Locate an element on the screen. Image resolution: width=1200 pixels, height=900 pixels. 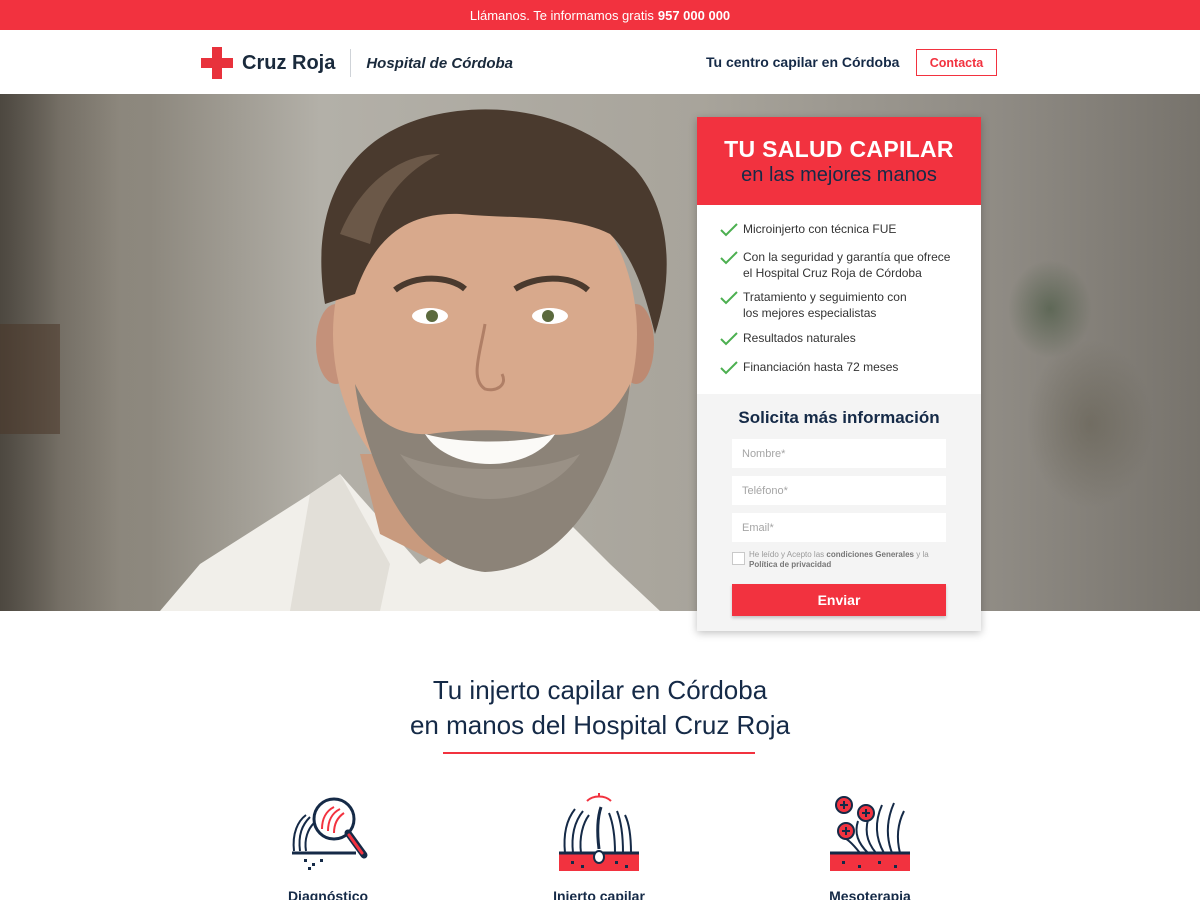
submit-button: Enviar is located at coordinates (839, 600).